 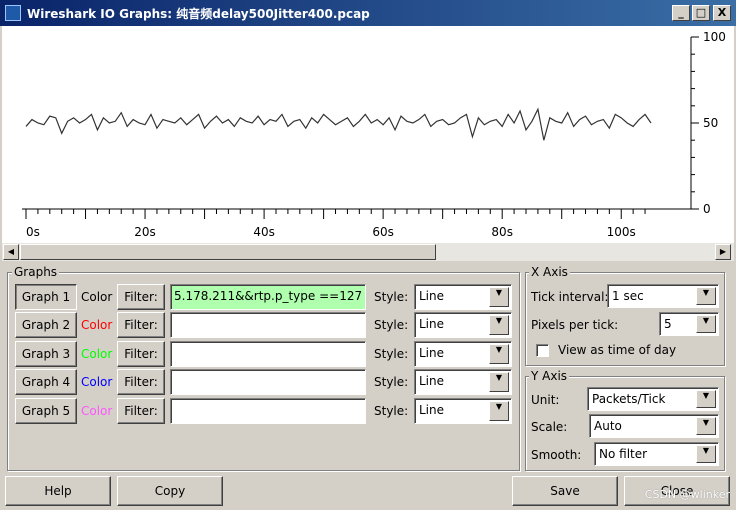 I want to click on graph-3-button: Graph 3, so click(x=46, y=354).